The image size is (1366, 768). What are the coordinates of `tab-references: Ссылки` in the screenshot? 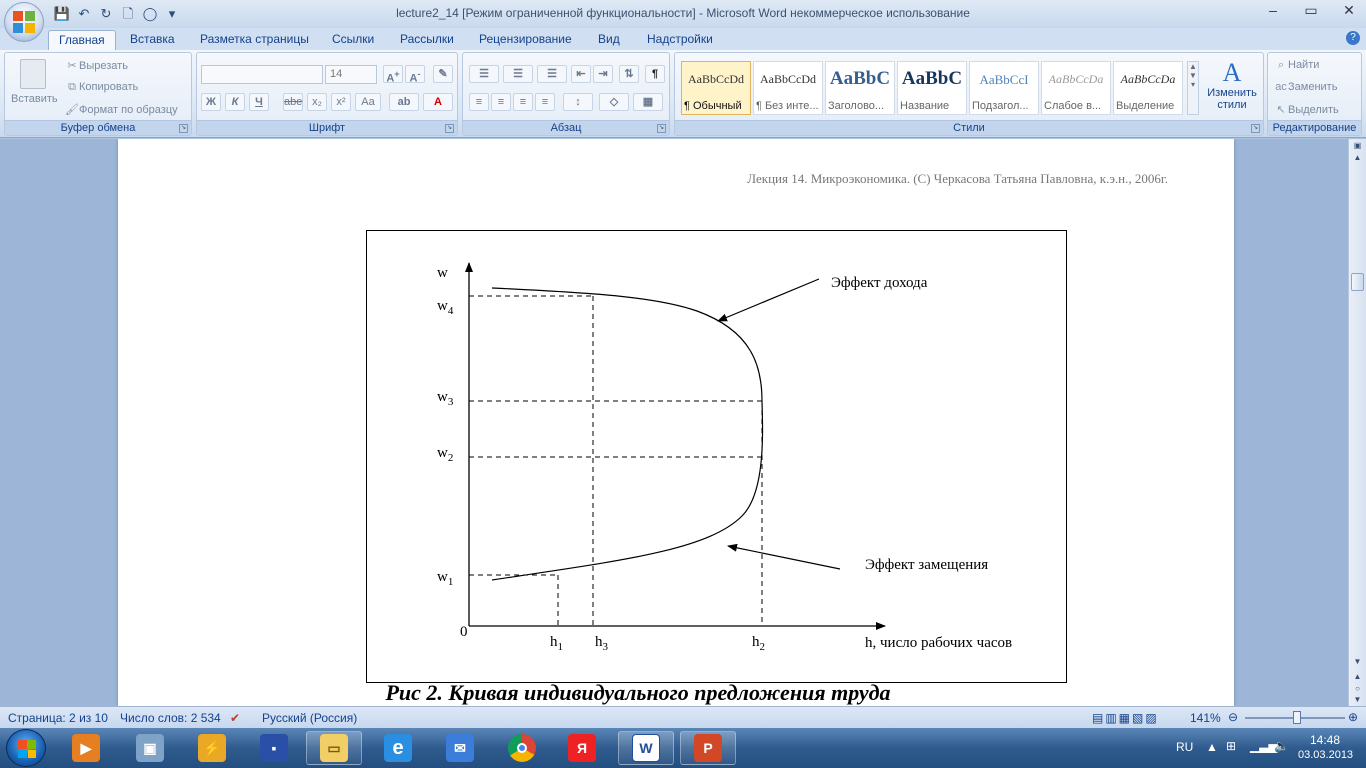 It's located at (353, 40).